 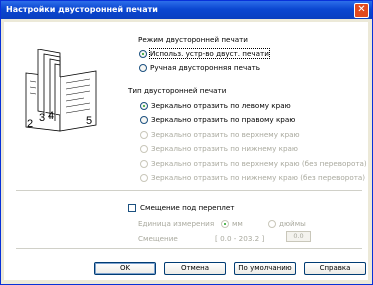 What do you see at coordinates (51, 116) in the screenshot?
I see `page-number-4: 4` at bounding box center [51, 116].